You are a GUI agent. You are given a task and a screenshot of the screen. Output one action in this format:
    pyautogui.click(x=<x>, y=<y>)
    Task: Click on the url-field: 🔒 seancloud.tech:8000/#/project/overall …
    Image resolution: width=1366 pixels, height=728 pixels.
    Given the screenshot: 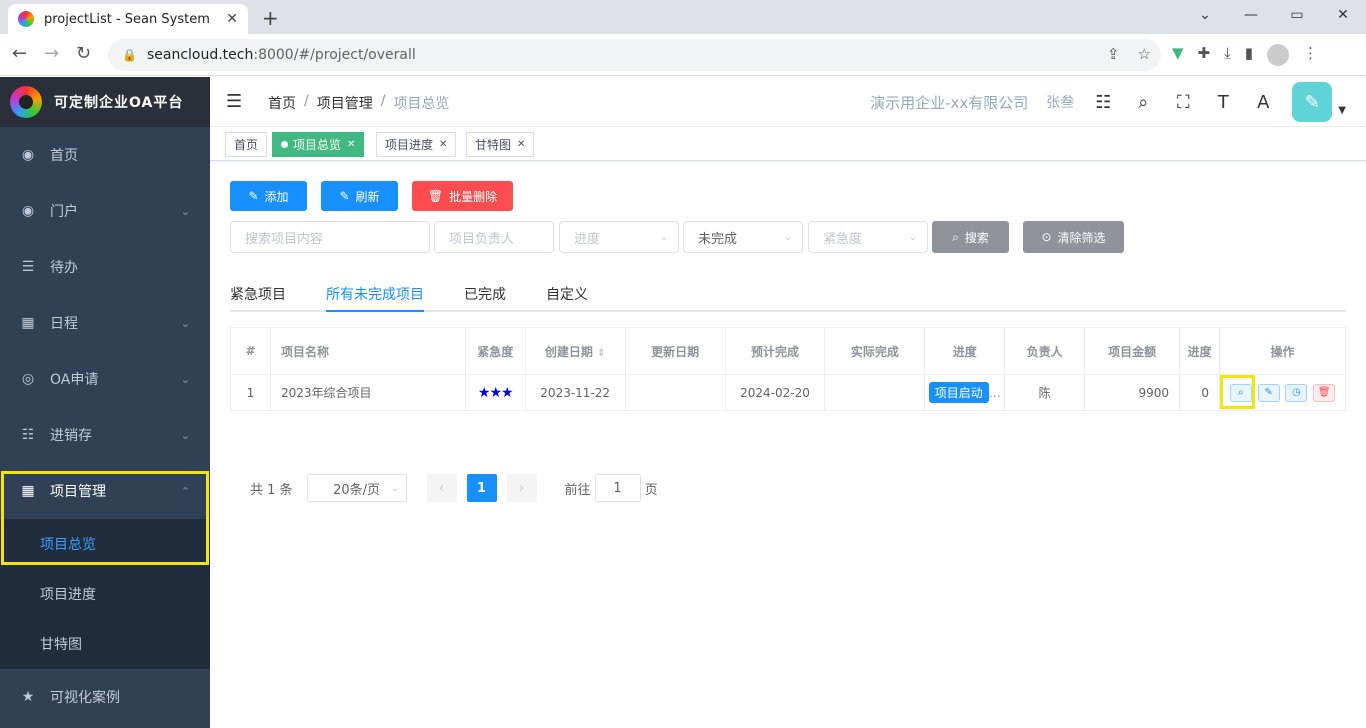 What is the action you would take?
    pyautogui.click(x=634, y=55)
    